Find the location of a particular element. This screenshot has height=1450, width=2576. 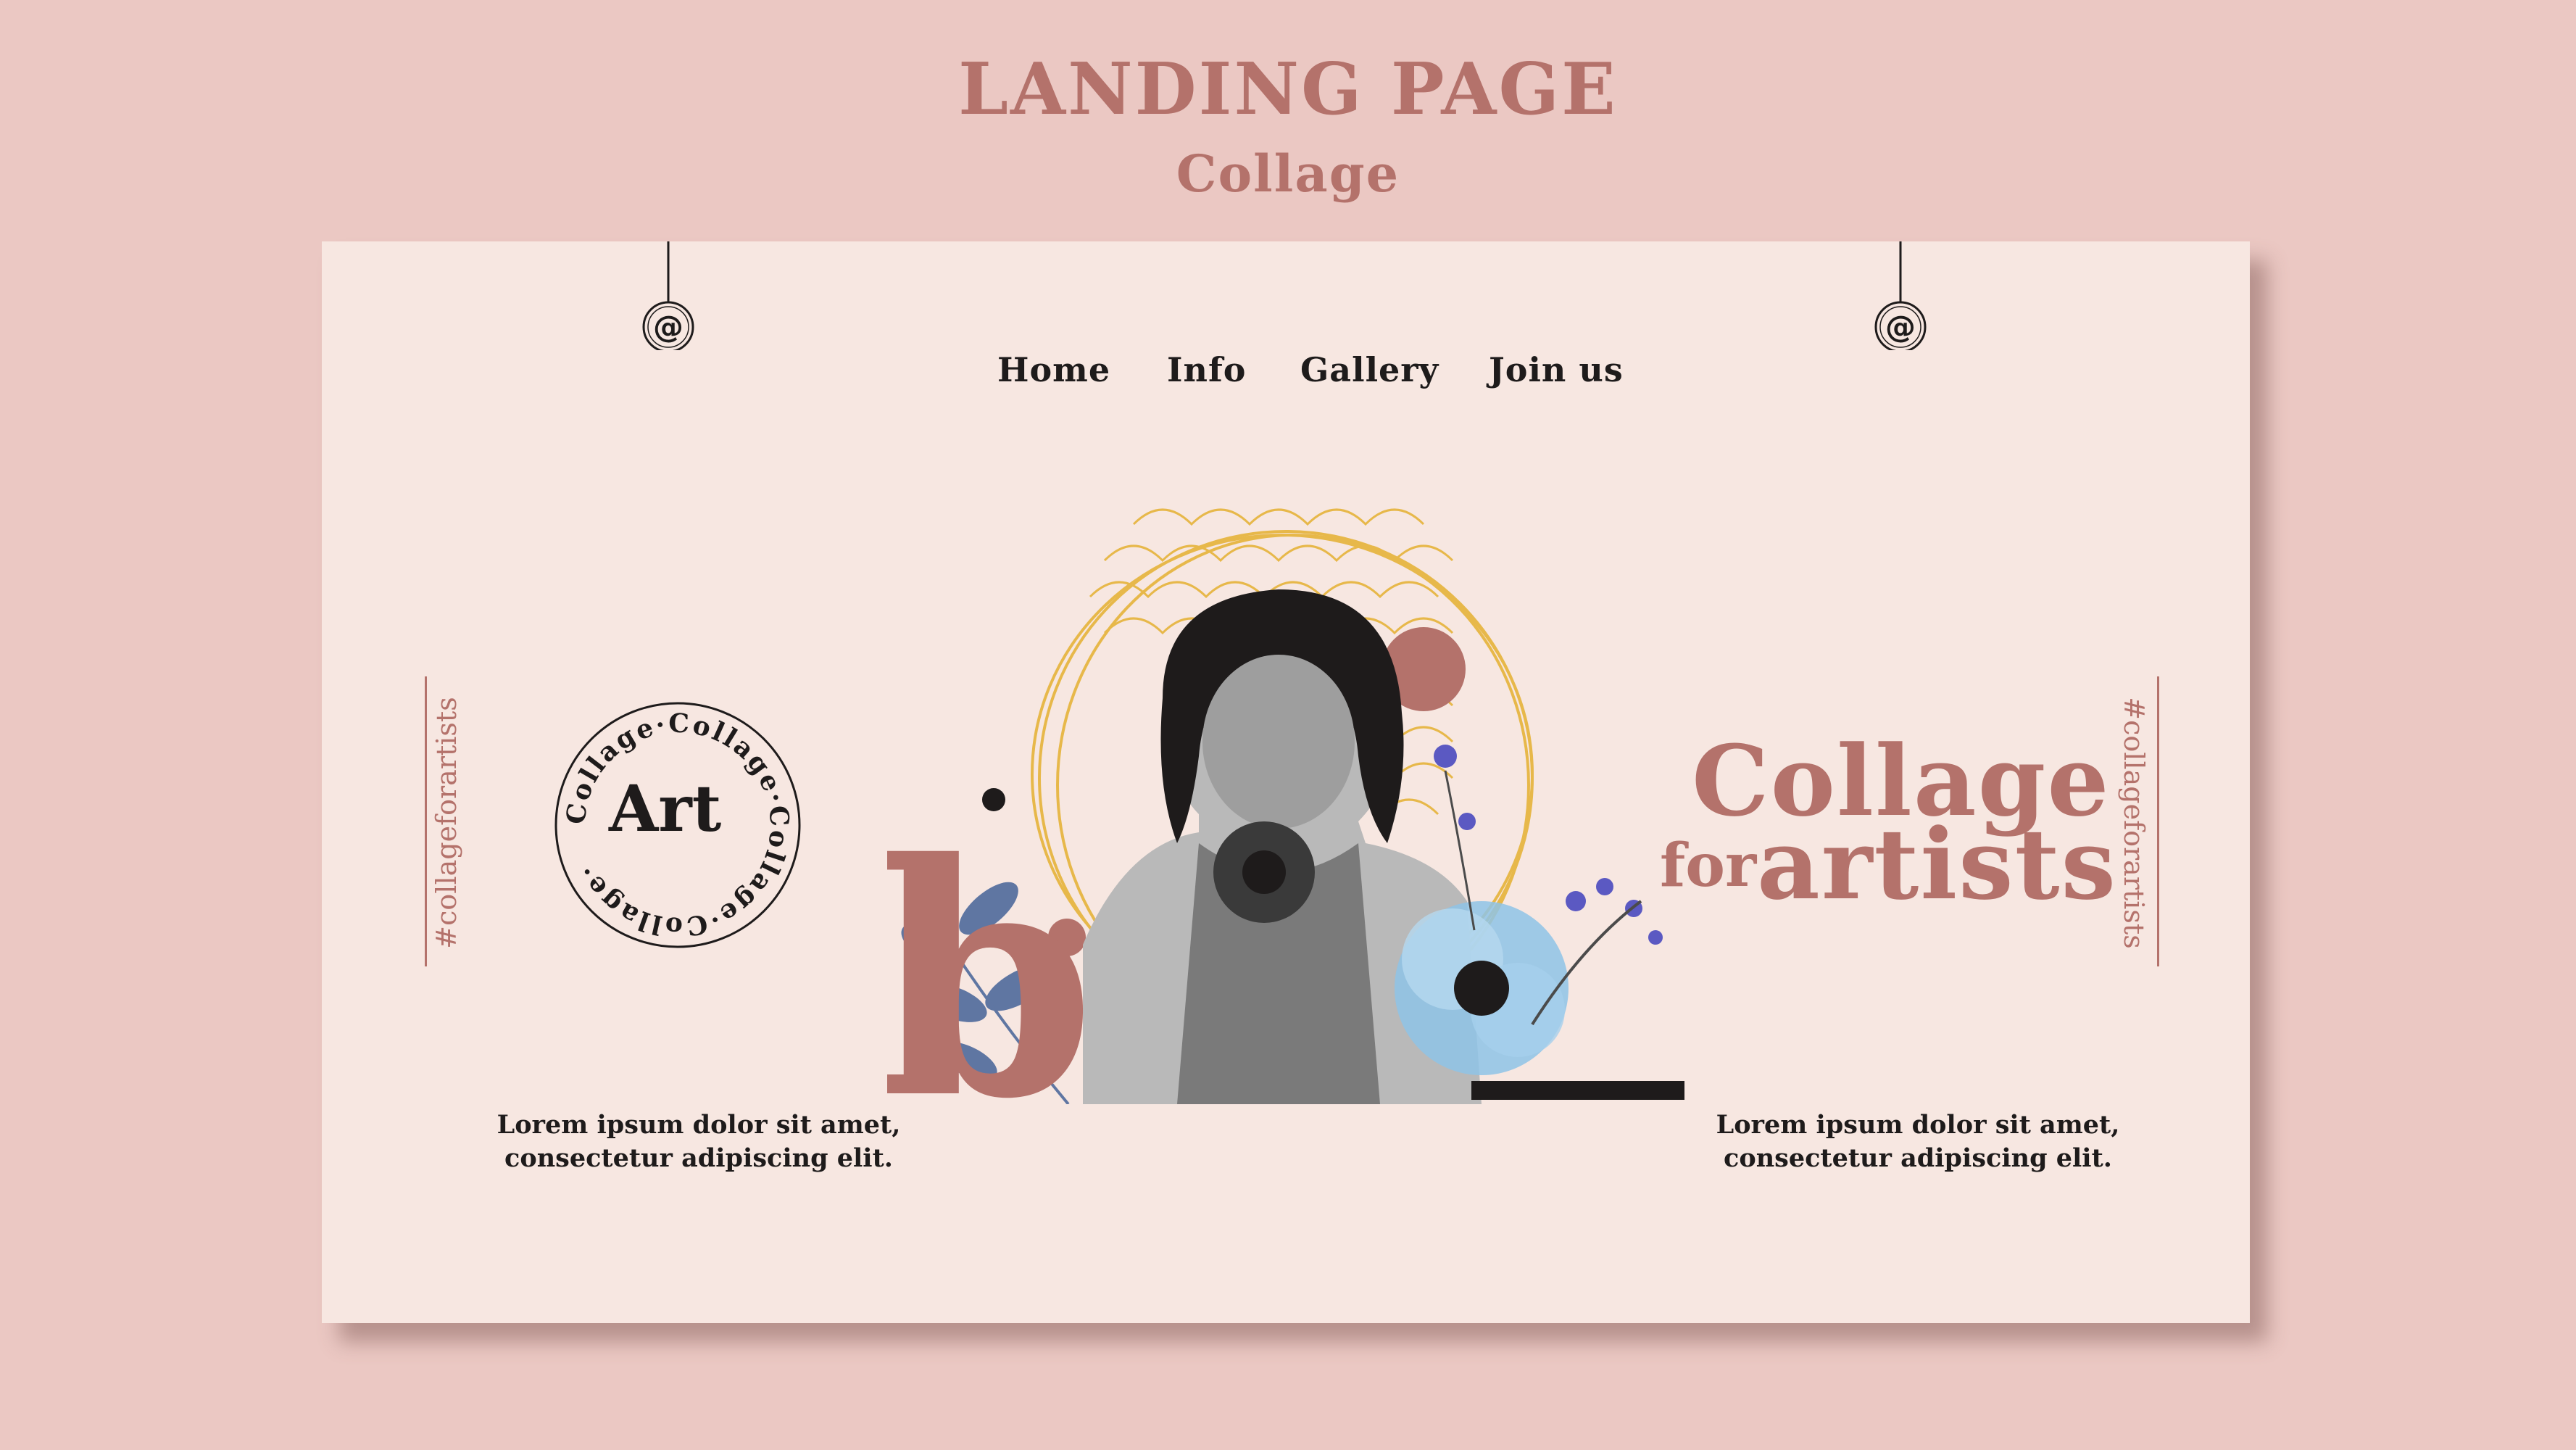

caption-left-line1: Lorem ipsum dolor sit amet, is located at coordinates (698, 1125).